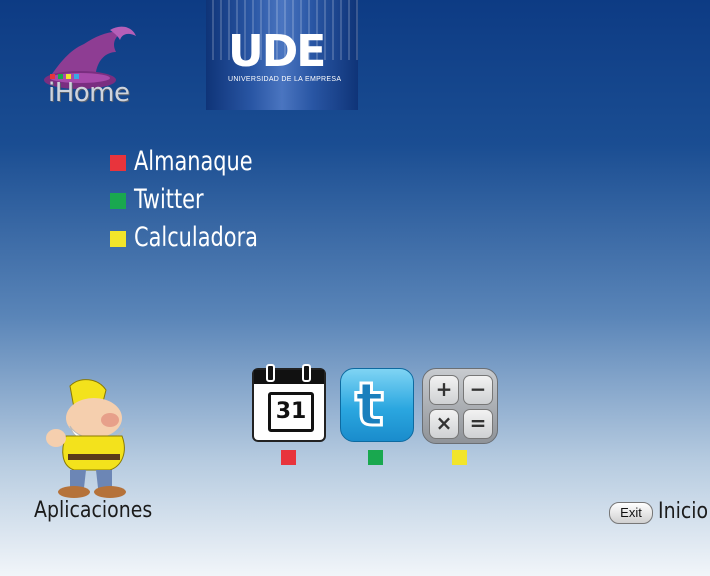 The width and height of the screenshot is (710, 576). What do you see at coordinates (631, 513) in the screenshot?
I see `exit-button: Exit` at bounding box center [631, 513].